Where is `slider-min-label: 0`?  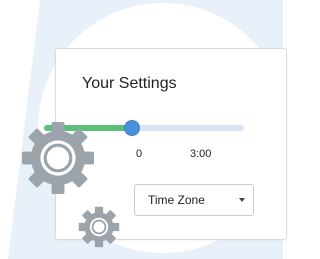 slider-min-label: 0 is located at coordinates (139, 154).